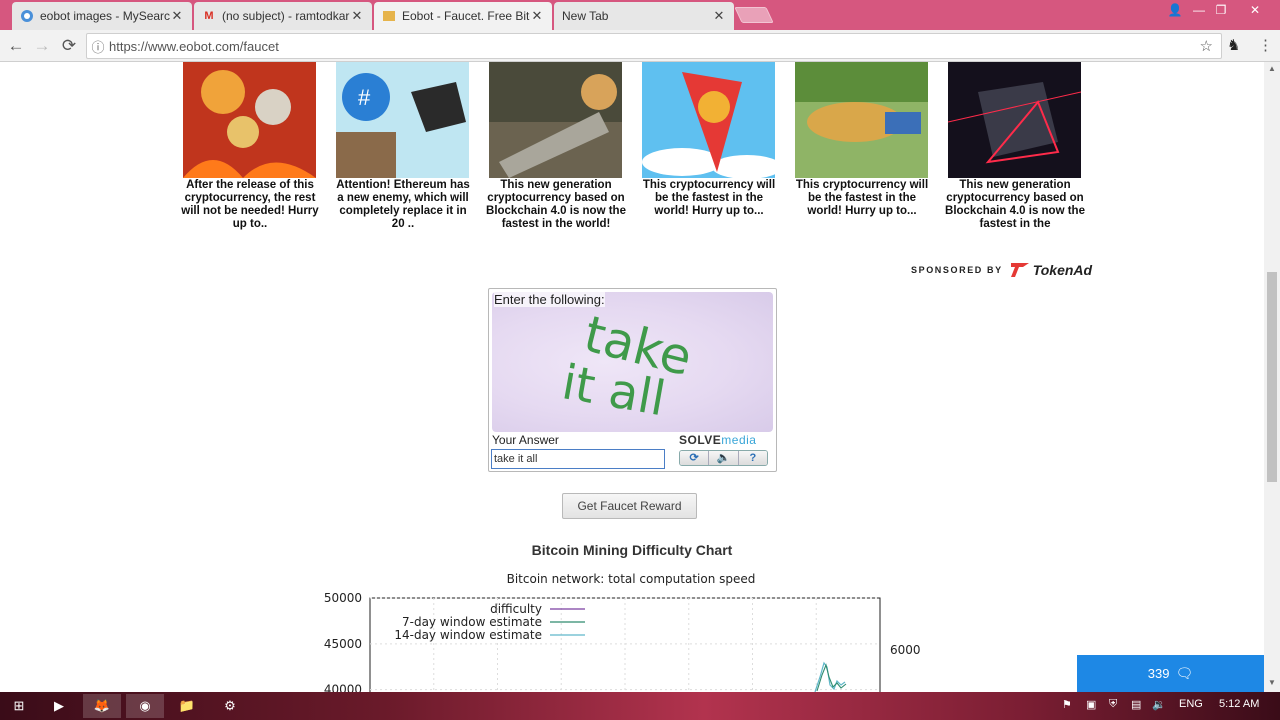  Describe the element at coordinates (19, 706) in the screenshot. I see `windows-start-icon: ⊞` at that location.